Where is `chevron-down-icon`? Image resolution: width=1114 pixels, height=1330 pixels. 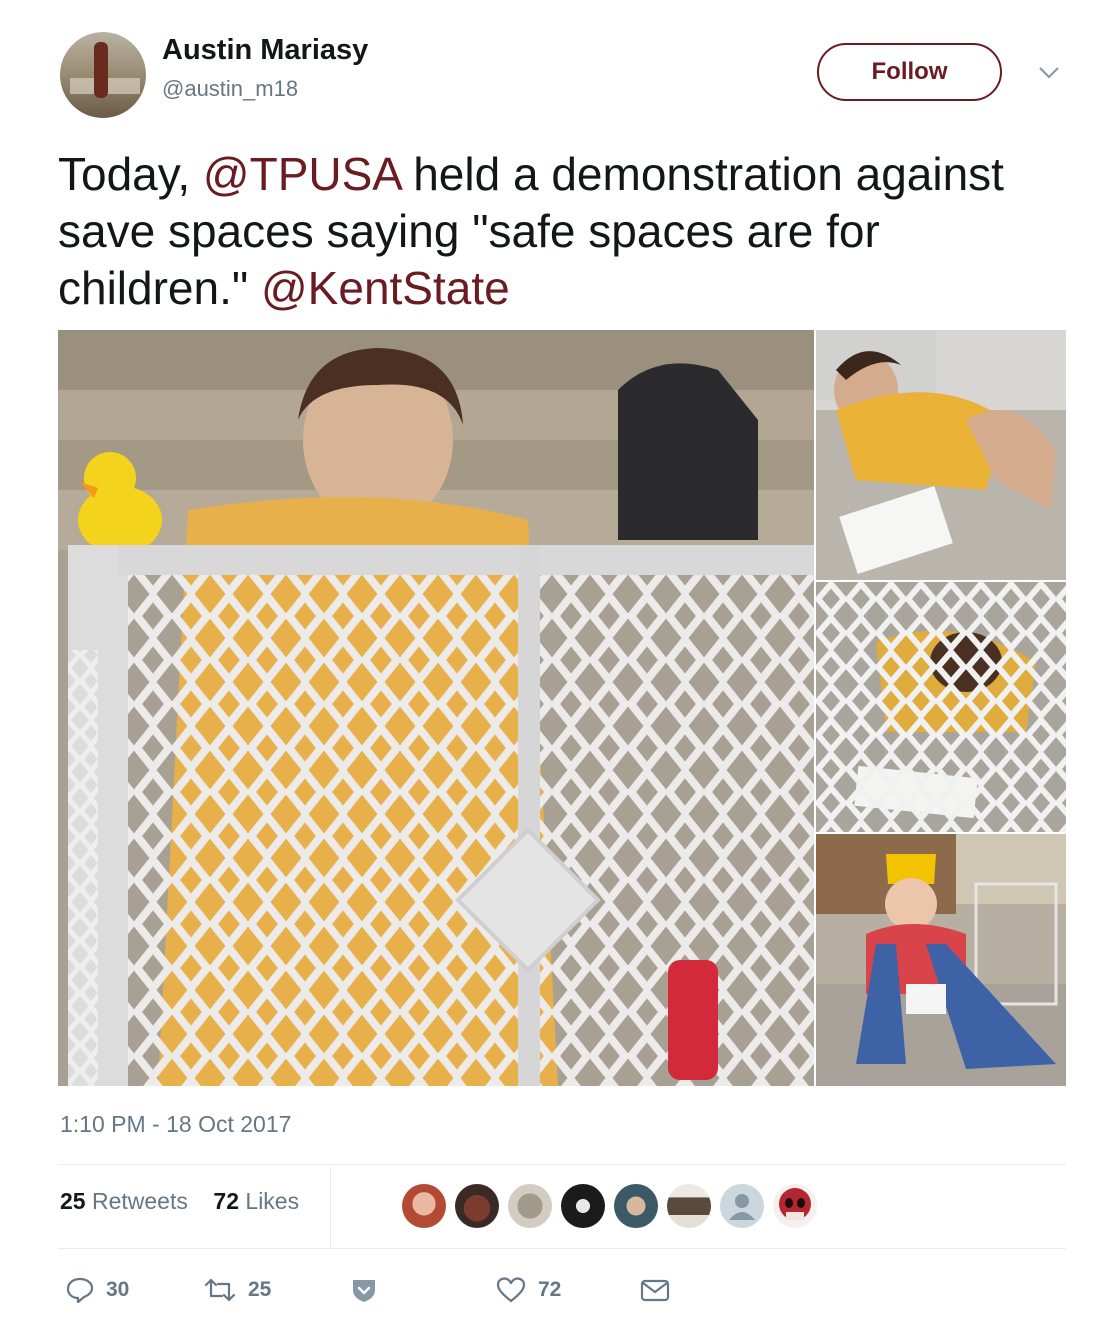
chevron-down-icon is located at coordinates (1049, 73).